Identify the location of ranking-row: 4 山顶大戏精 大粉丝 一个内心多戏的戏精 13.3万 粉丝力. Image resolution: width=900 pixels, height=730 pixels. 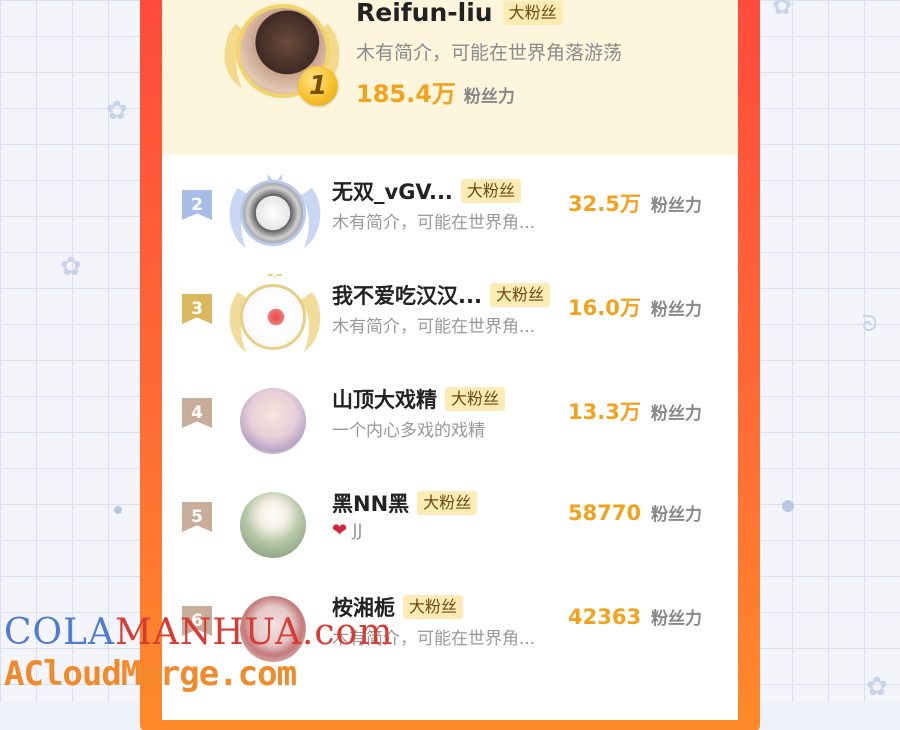
(450, 428).